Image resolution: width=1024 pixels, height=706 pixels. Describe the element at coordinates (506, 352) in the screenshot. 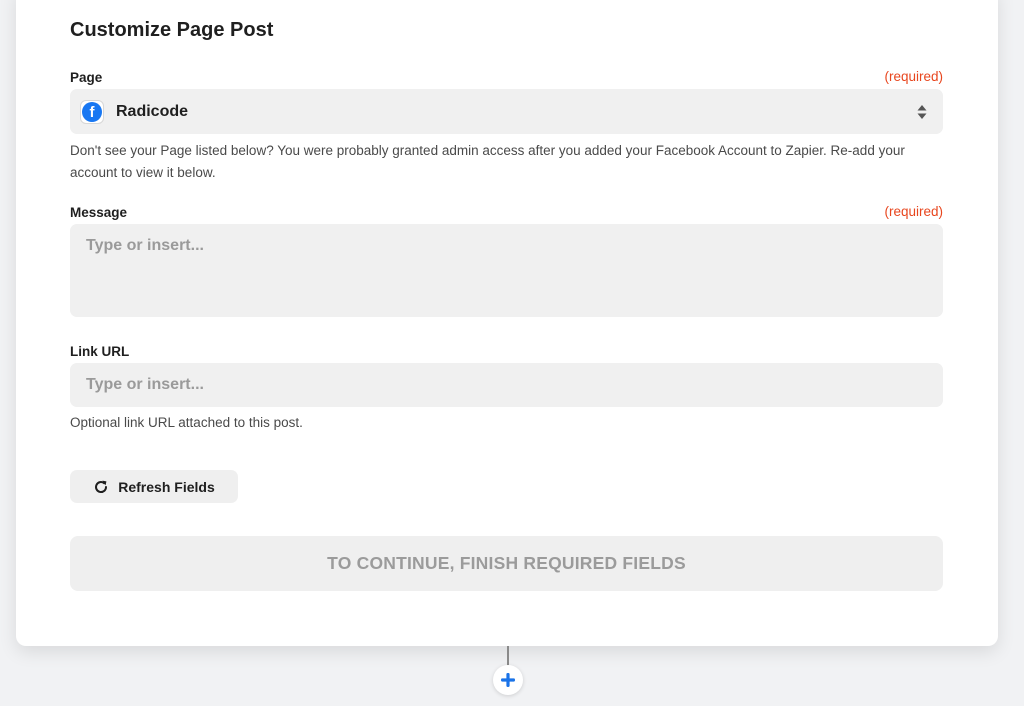

I see `link-url-field-header: Link URL` at that location.